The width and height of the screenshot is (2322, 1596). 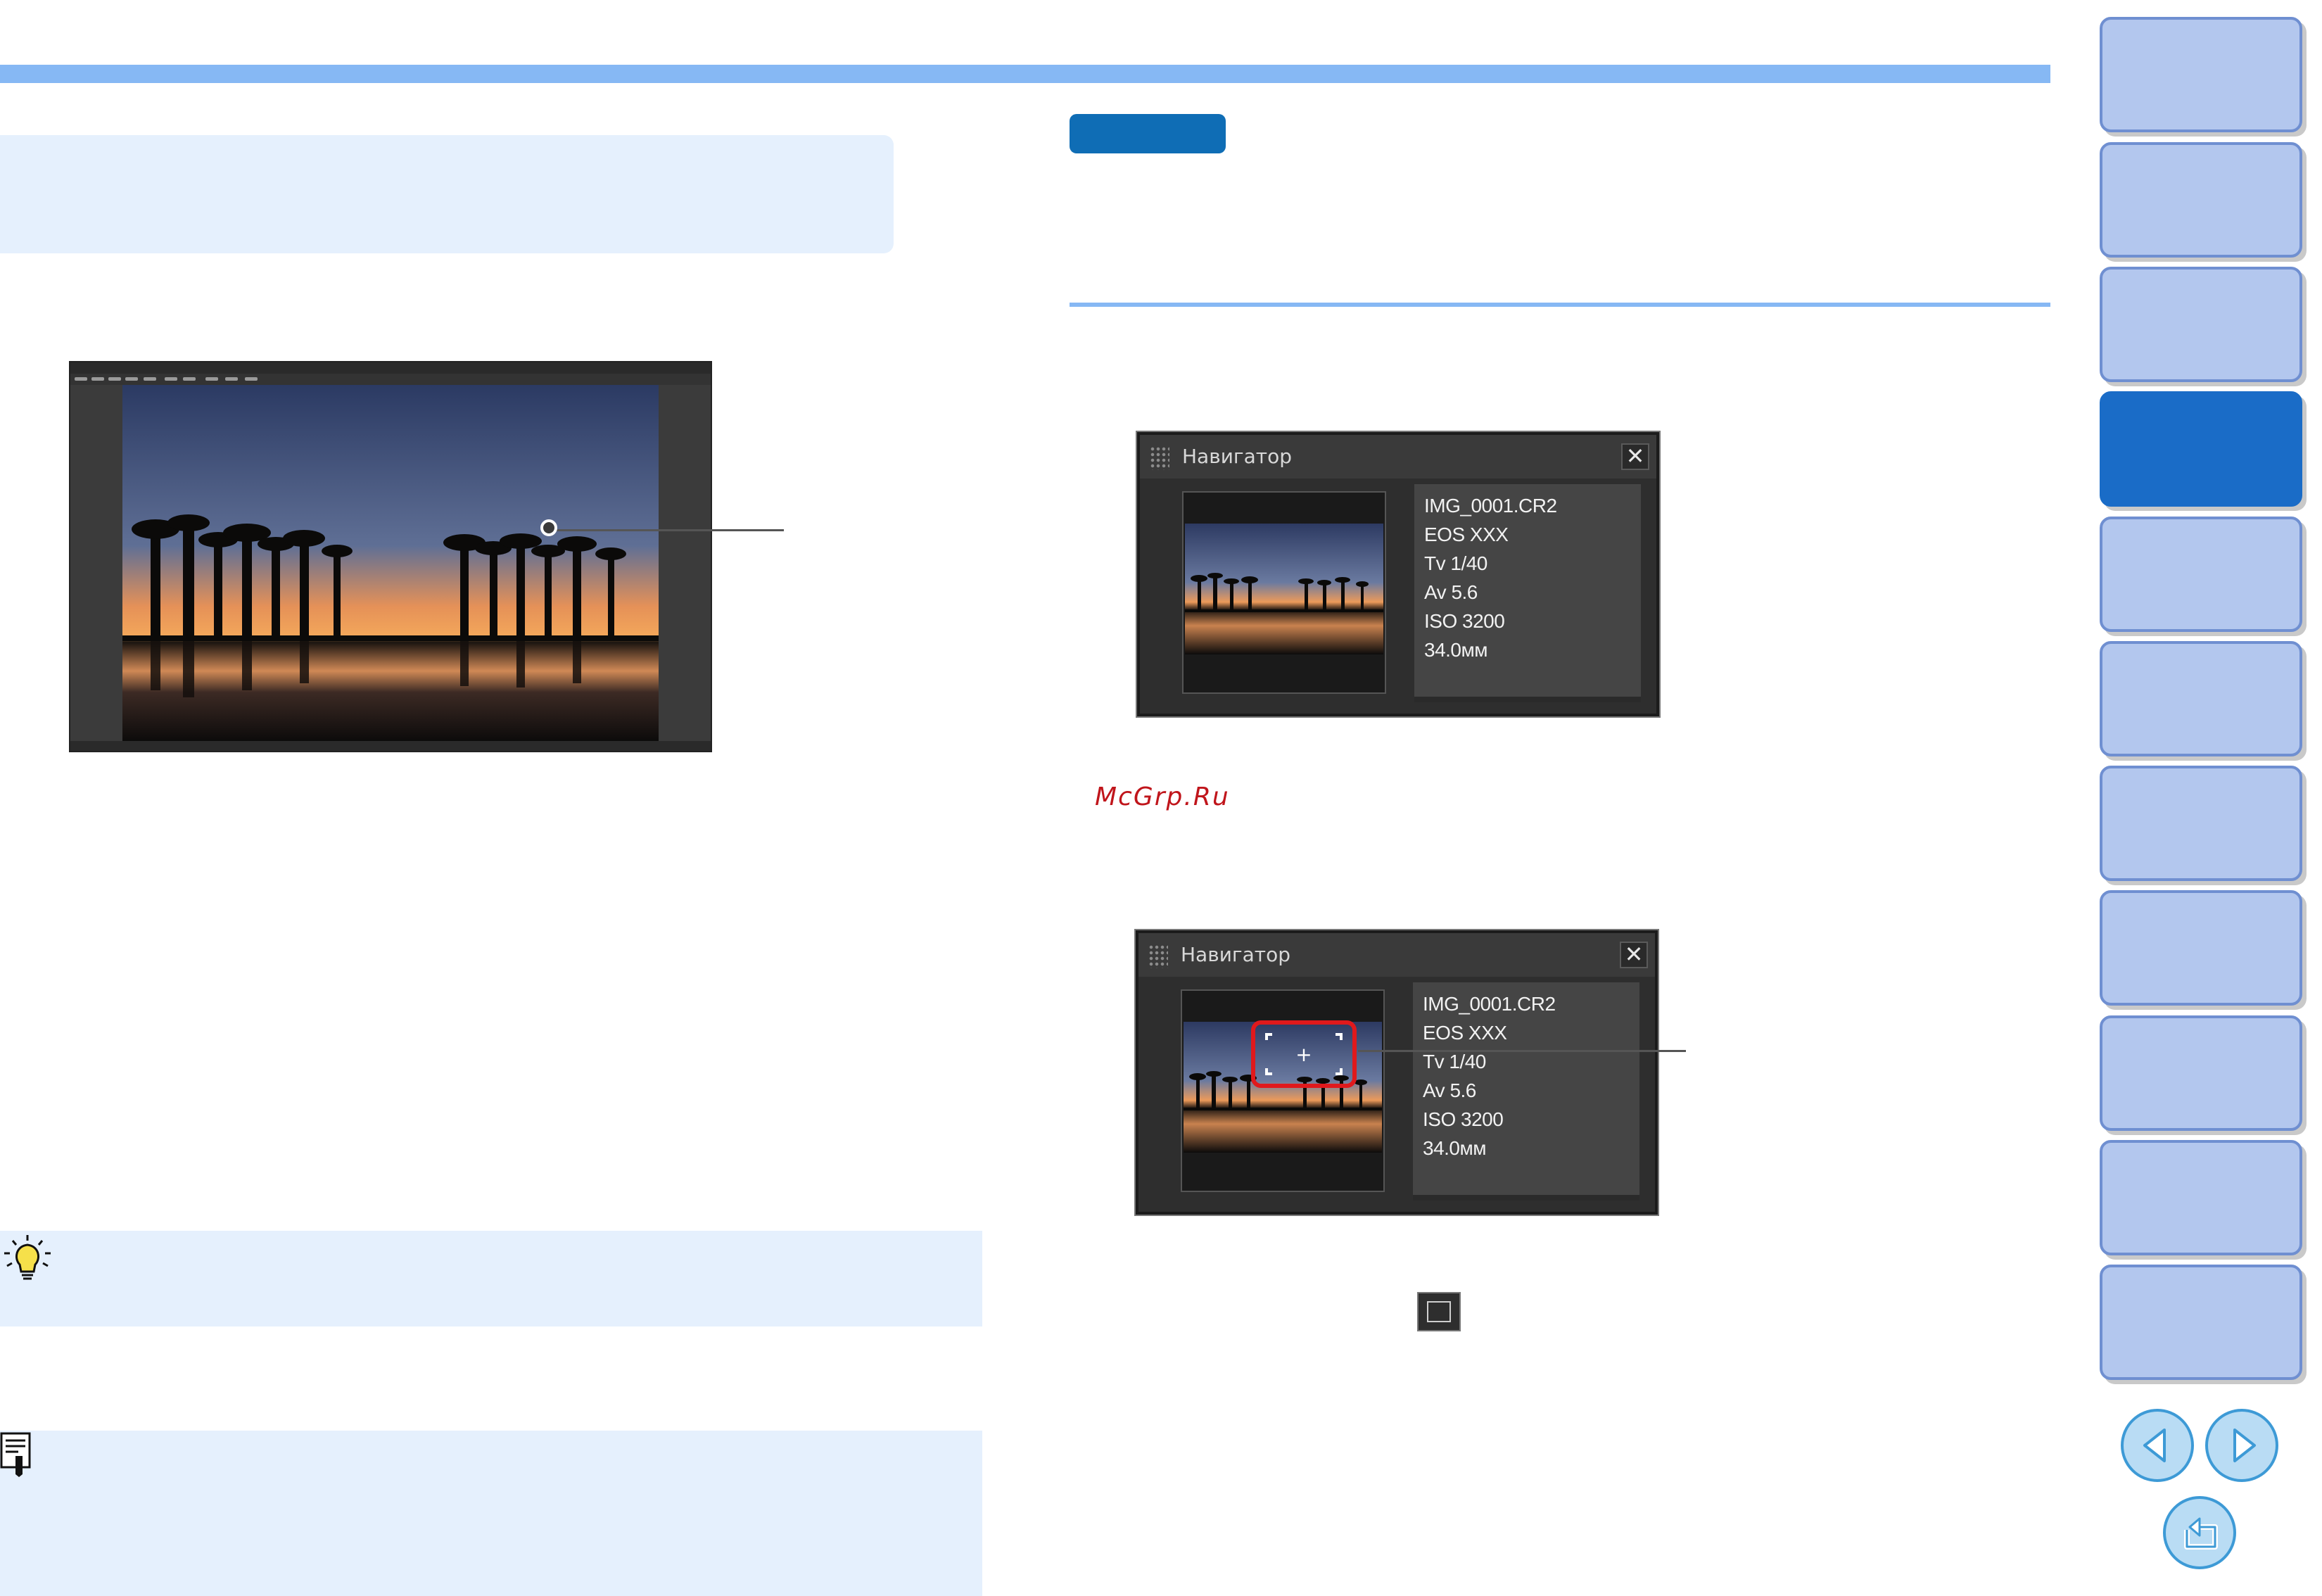 What do you see at coordinates (390, 563) in the screenshot?
I see `screenshot-photo` at bounding box center [390, 563].